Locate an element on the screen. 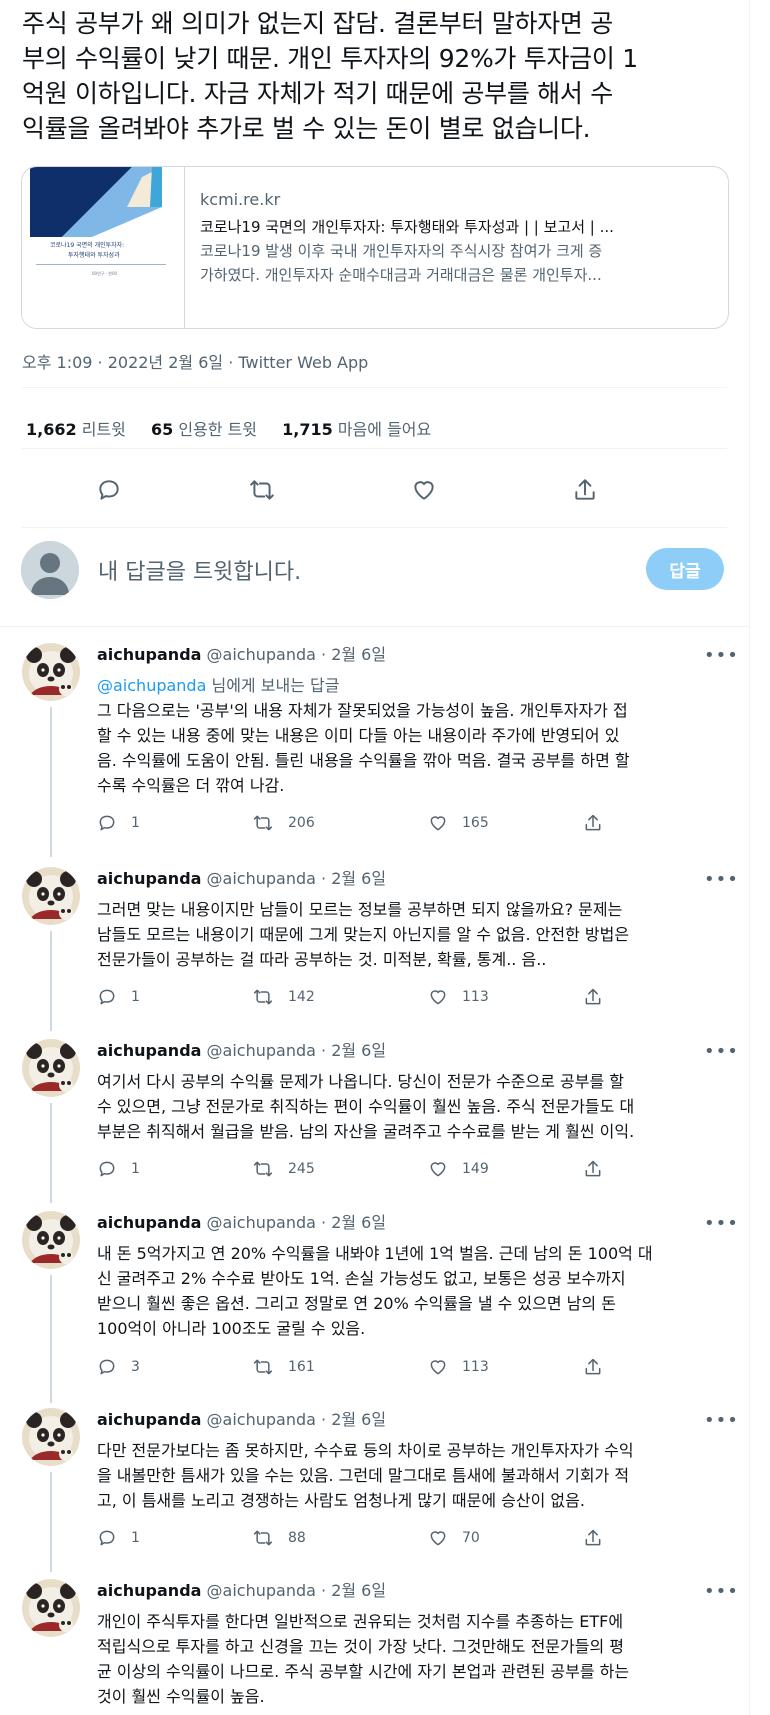 Image resolution: width=770 pixels, height=1715 pixels. reply-count: 3 is located at coordinates (135, 1367).